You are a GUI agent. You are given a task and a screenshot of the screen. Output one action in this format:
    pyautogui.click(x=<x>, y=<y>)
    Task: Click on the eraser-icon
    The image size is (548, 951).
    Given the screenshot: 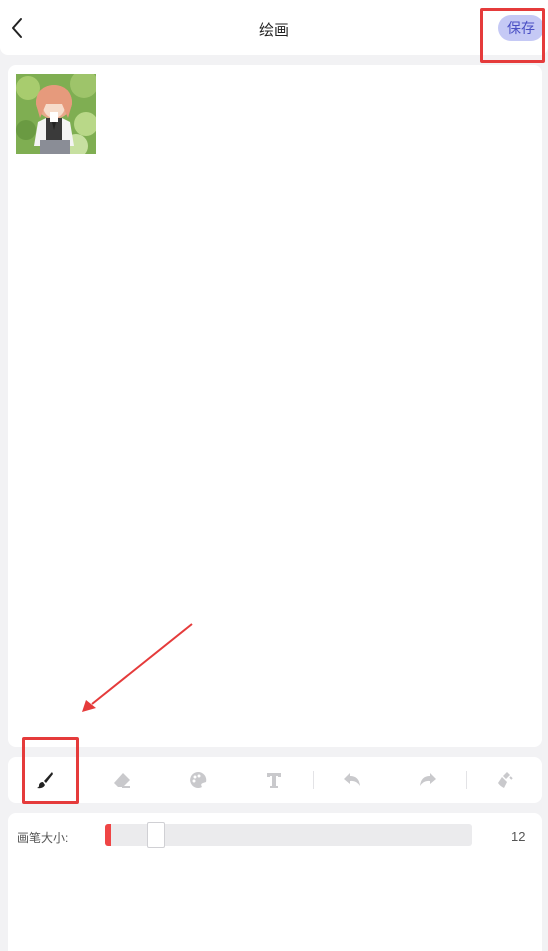 What is the action you would take?
    pyautogui.click(x=122, y=780)
    